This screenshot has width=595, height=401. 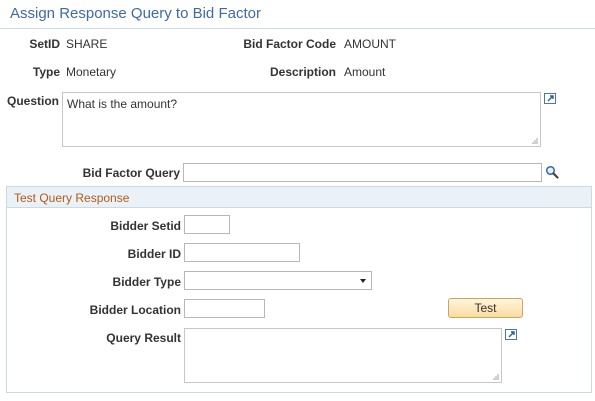 I want to click on bidder-setid-label: Bidder Setid, so click(x=145, y=226).